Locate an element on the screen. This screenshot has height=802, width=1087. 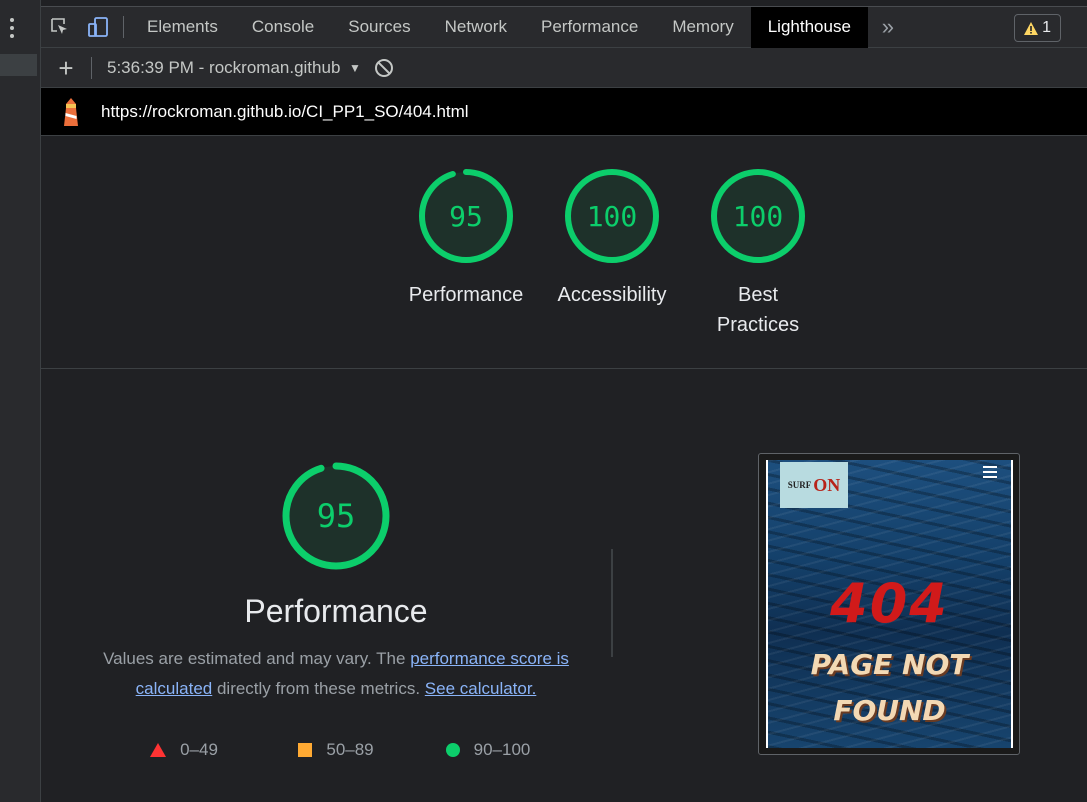
score-gauge-ring: 95 is located at coordinates (466, 216).